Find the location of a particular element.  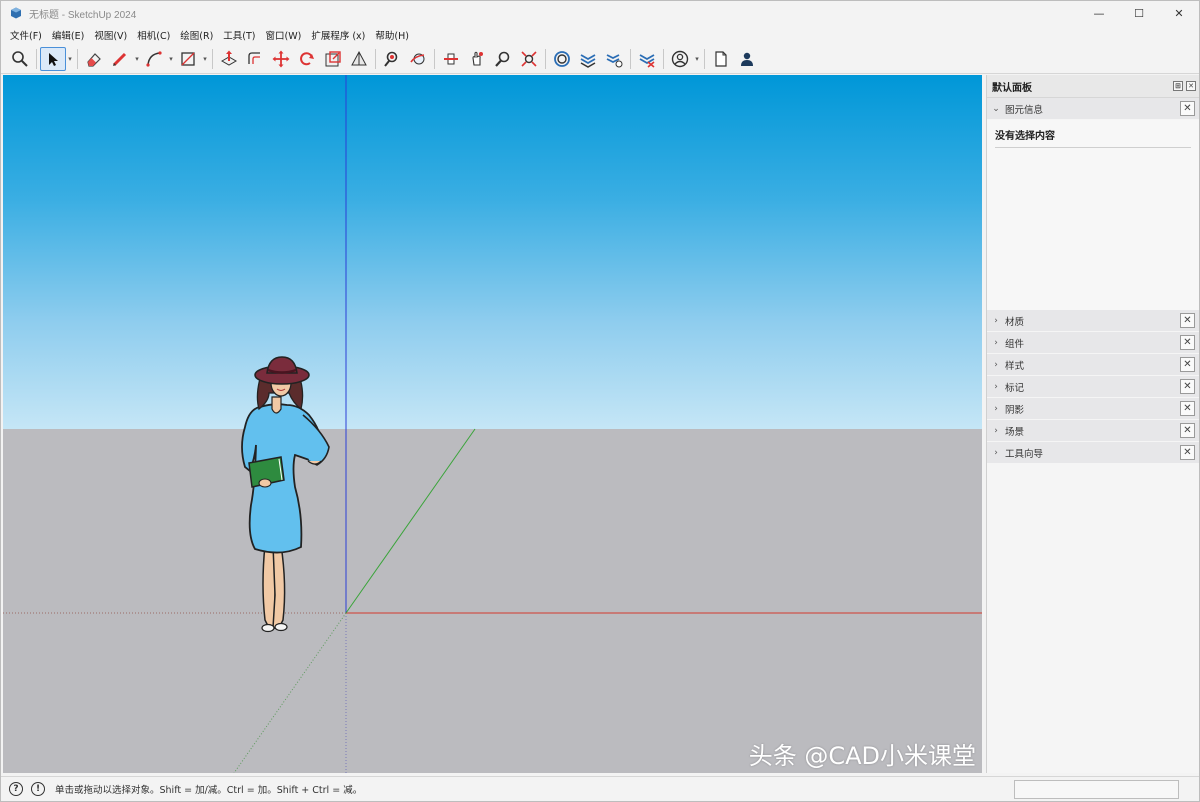

menu-camera: 相机(C) is located at coordinates (153, 35).